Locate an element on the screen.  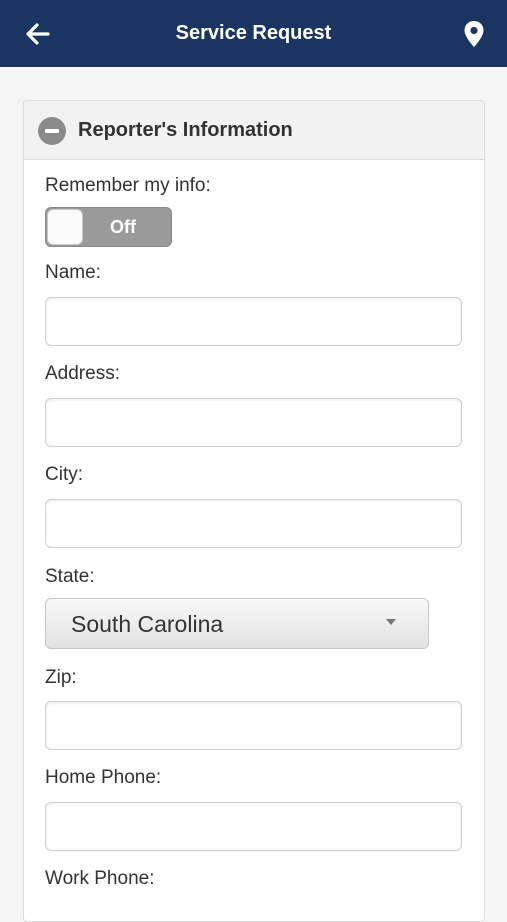
map-pin-icon is located at coordinates (474, 34).